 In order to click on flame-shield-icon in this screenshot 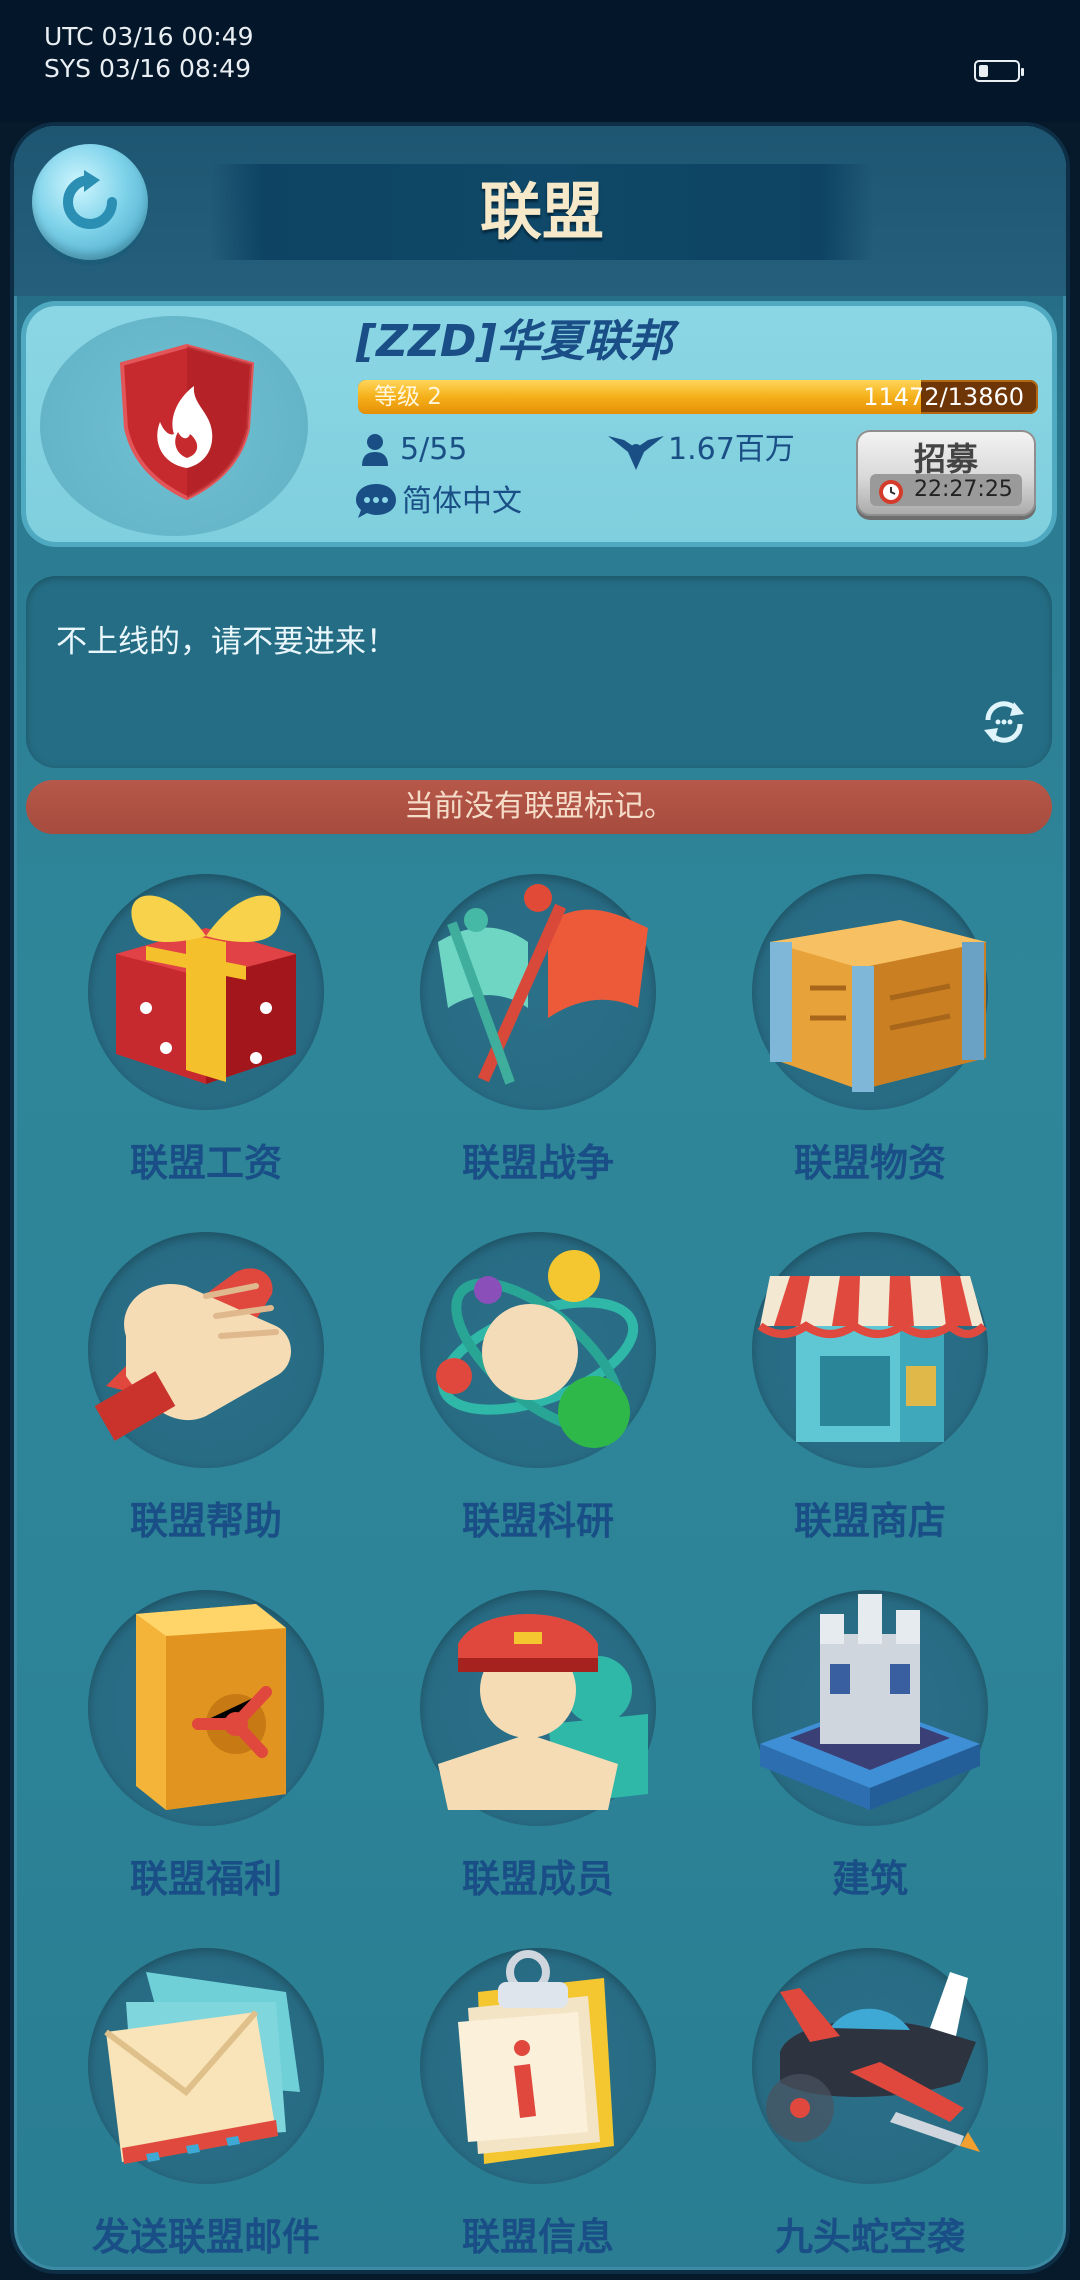, I will do `click(187, 422)`.